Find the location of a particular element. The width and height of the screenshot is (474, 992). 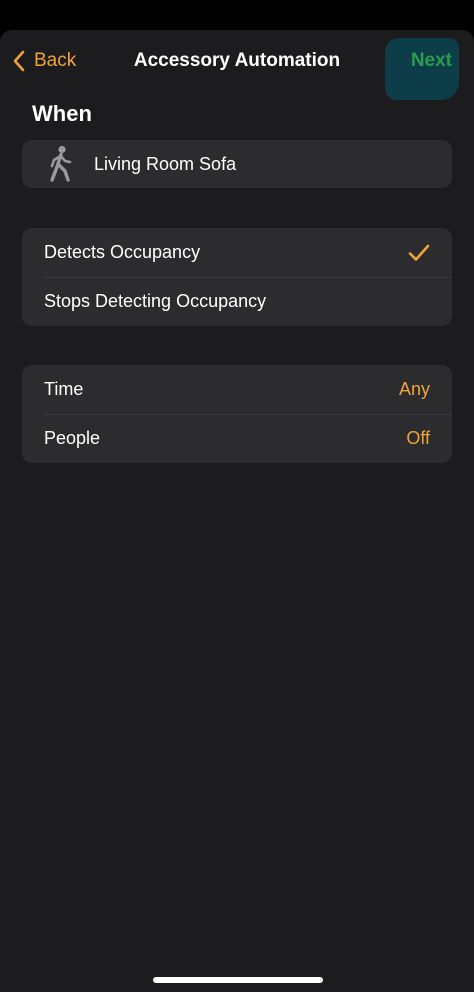

accessory-group: Living Room Sofa is located at coordinates (237, 164).